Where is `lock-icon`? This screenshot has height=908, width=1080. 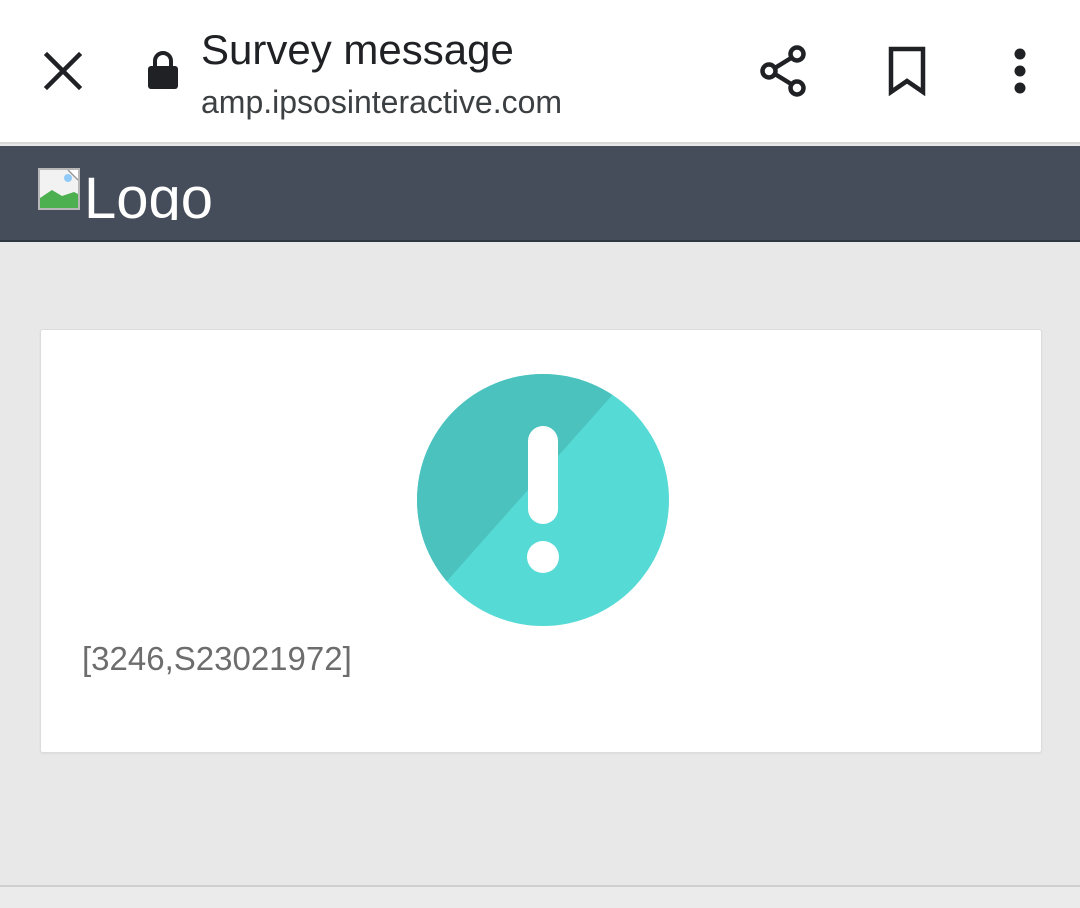
lock-icon is located at coordinates (163, 70).